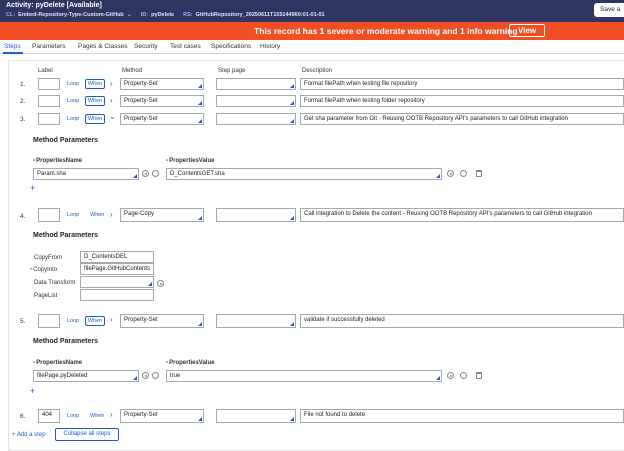 The height and width of the screenshot is (451, 624). I want to click on id-label: ID:, so click(144, 14).